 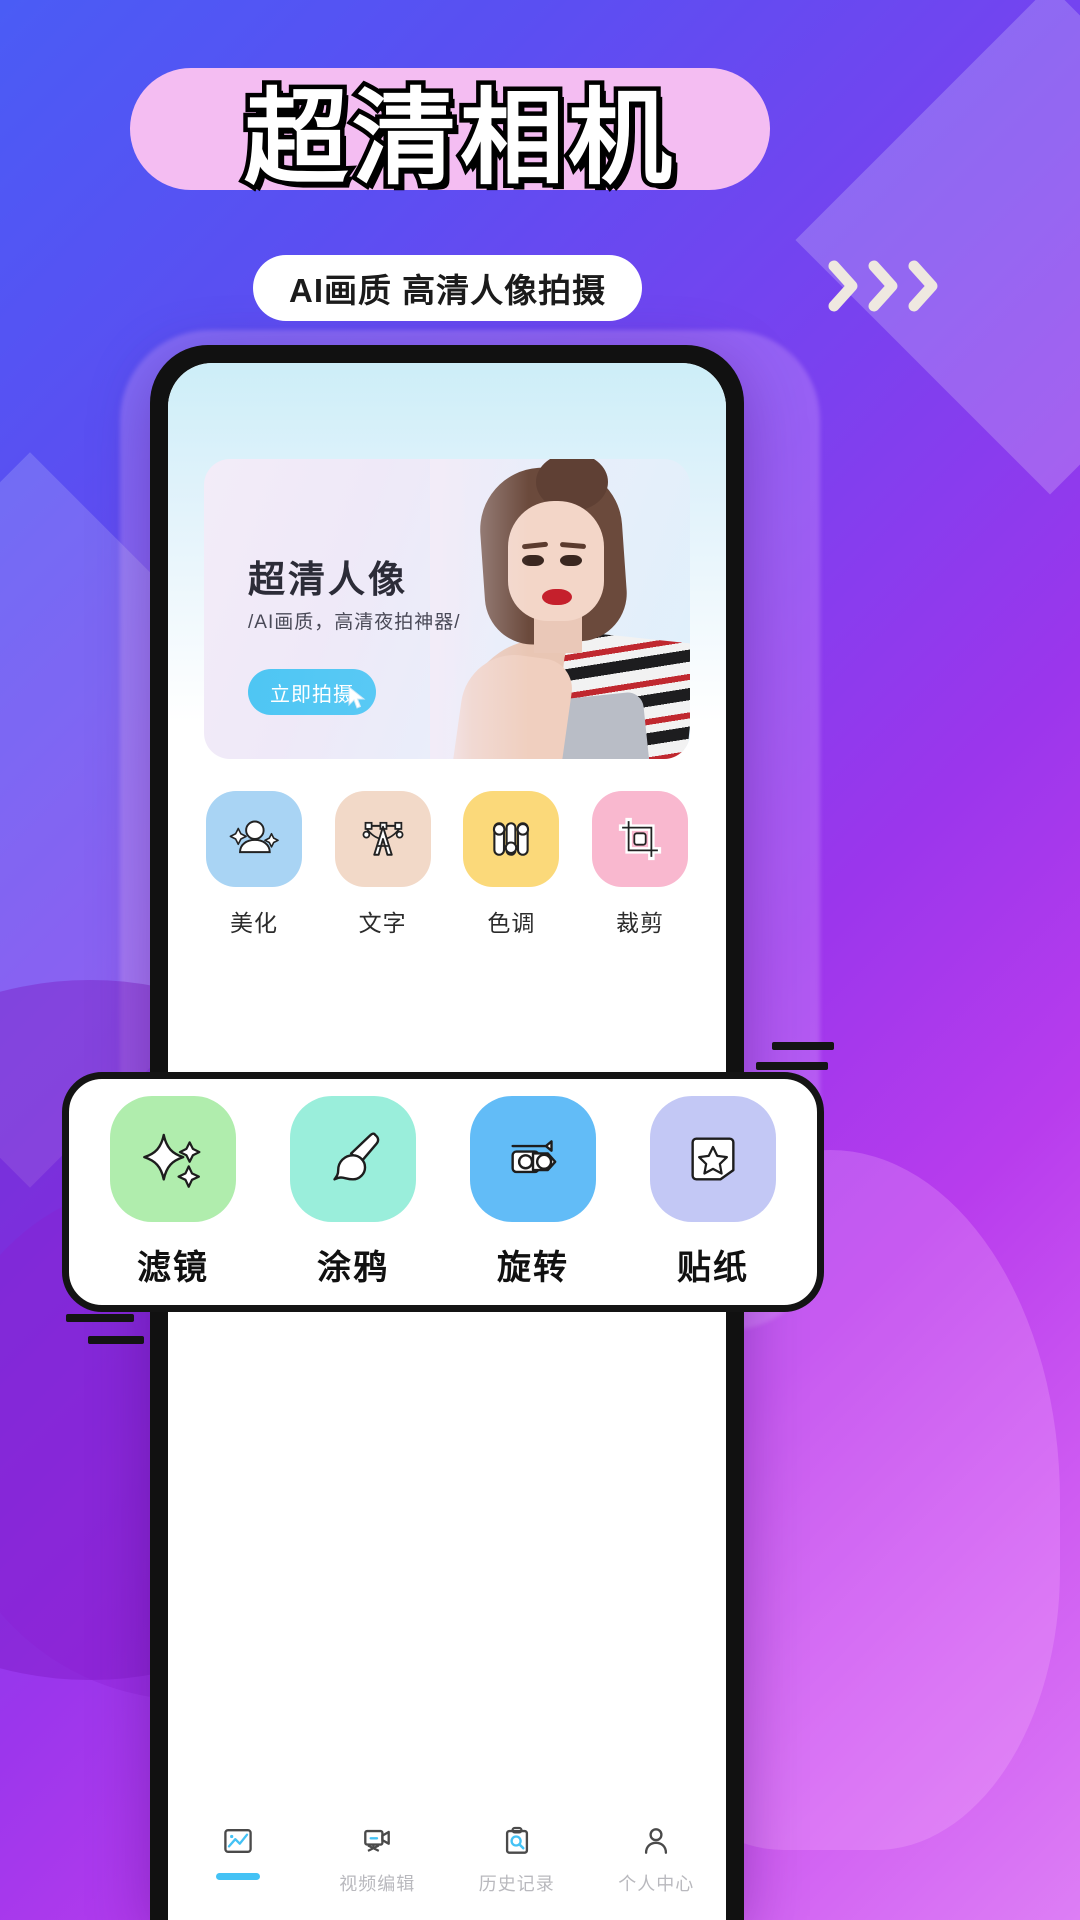 What do you see at coordinates (238, 1841) in the screenshot?
I see `photo-chart-icon` at bounding box center [238, 1841].